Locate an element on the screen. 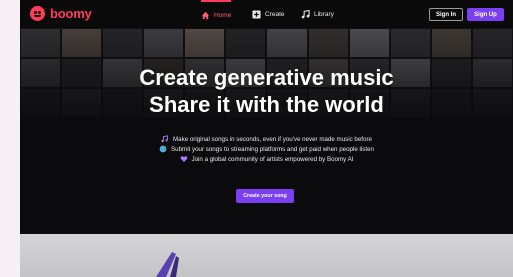  music-note-icon is located at coordinates (305, 13).